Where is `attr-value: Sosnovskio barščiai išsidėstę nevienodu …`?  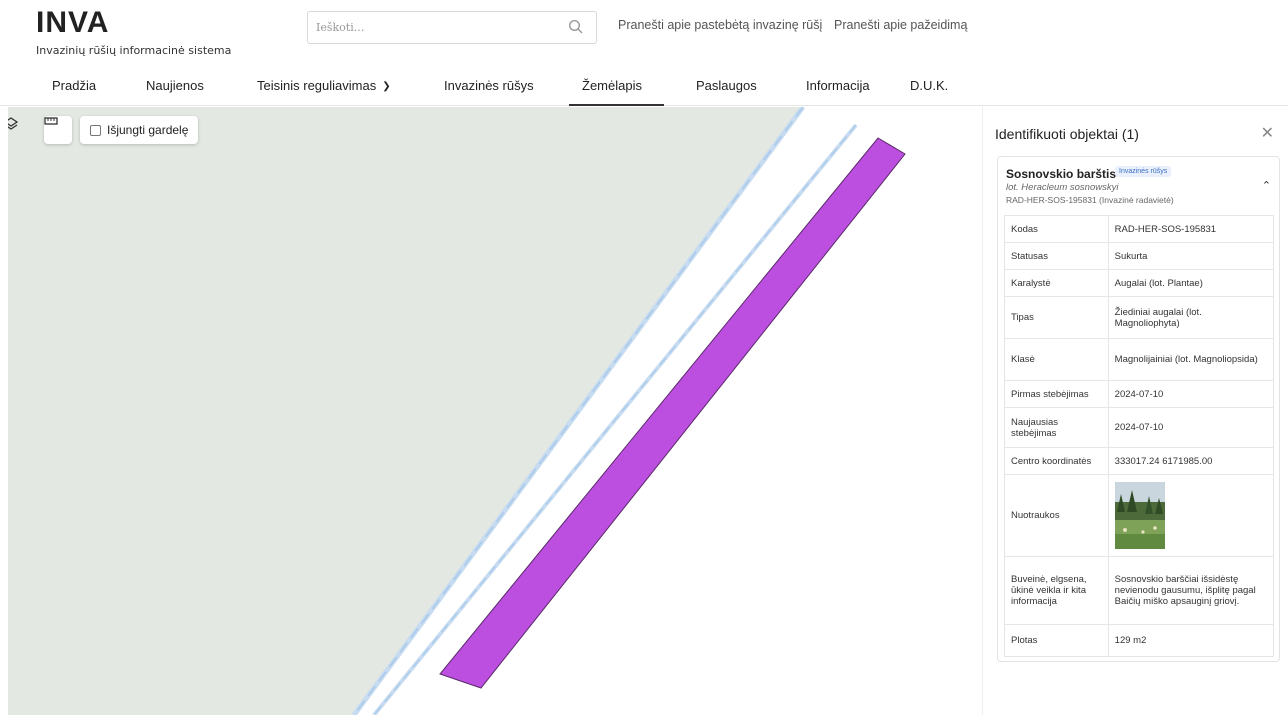 attr-value: Sosnovskio barščiai išsidėstę nevienodu … is located at coordinates (1191, 590).